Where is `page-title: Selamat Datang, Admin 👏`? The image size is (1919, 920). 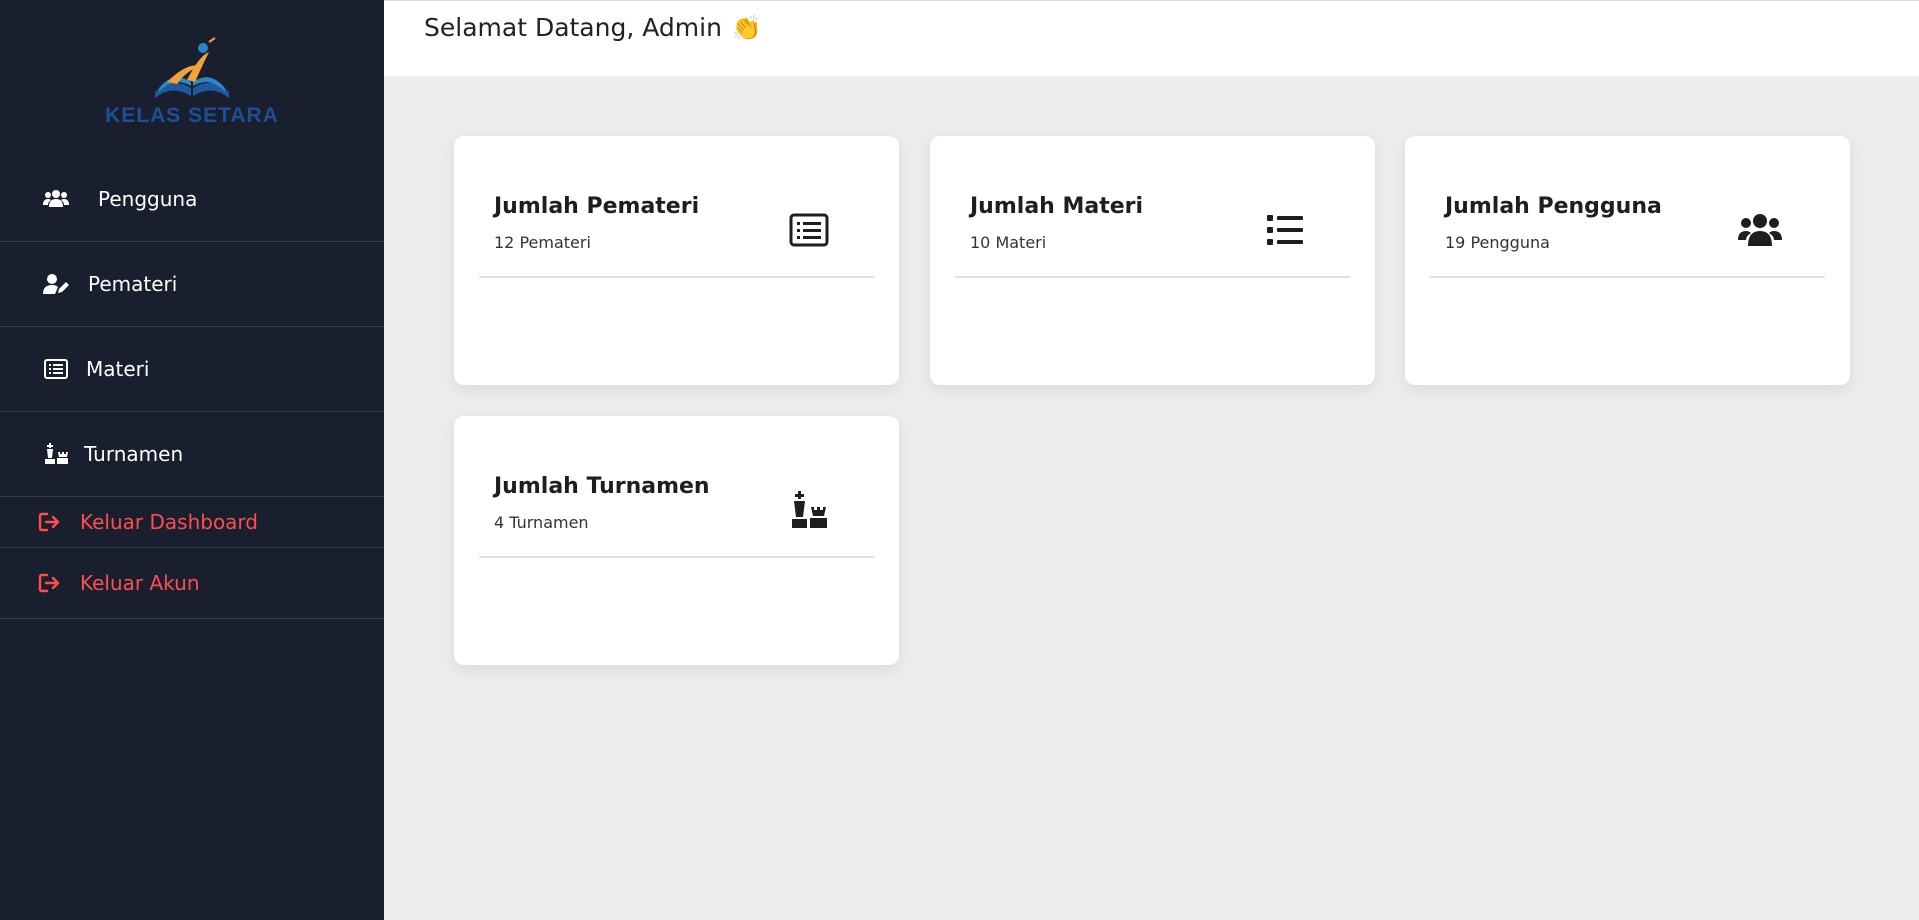 page-title: Selamat Datang, Admin 👏 is located at coordinates (593, 27).